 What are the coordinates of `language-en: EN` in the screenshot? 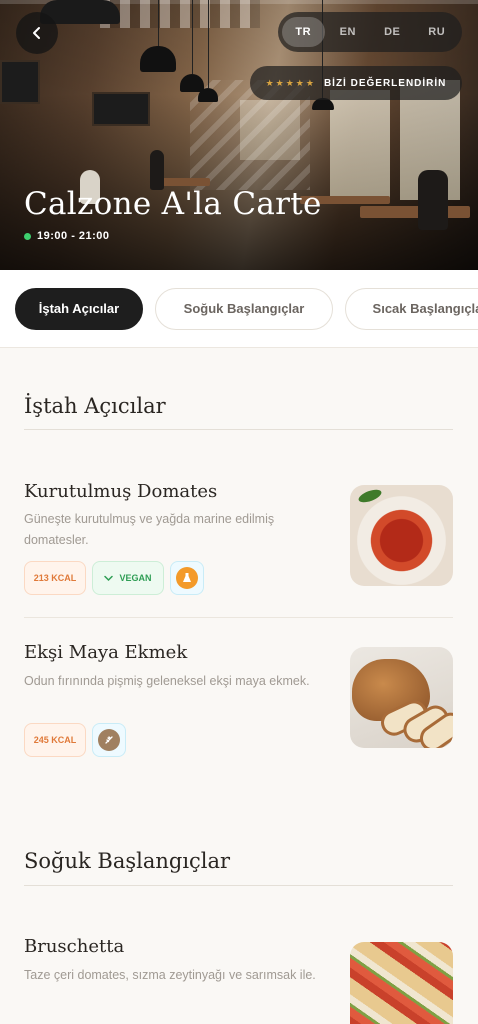 It's located at (348, 32).